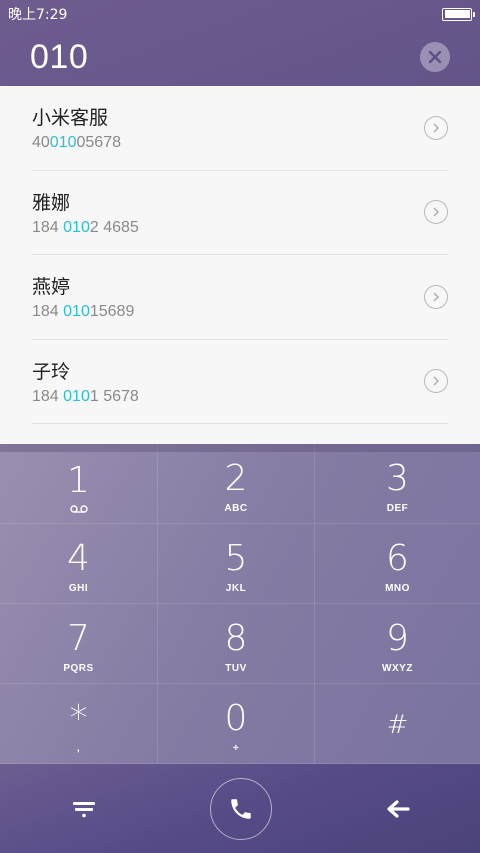 The image size is (480, 853). I want to click on battery-icon, so click(458, 14).